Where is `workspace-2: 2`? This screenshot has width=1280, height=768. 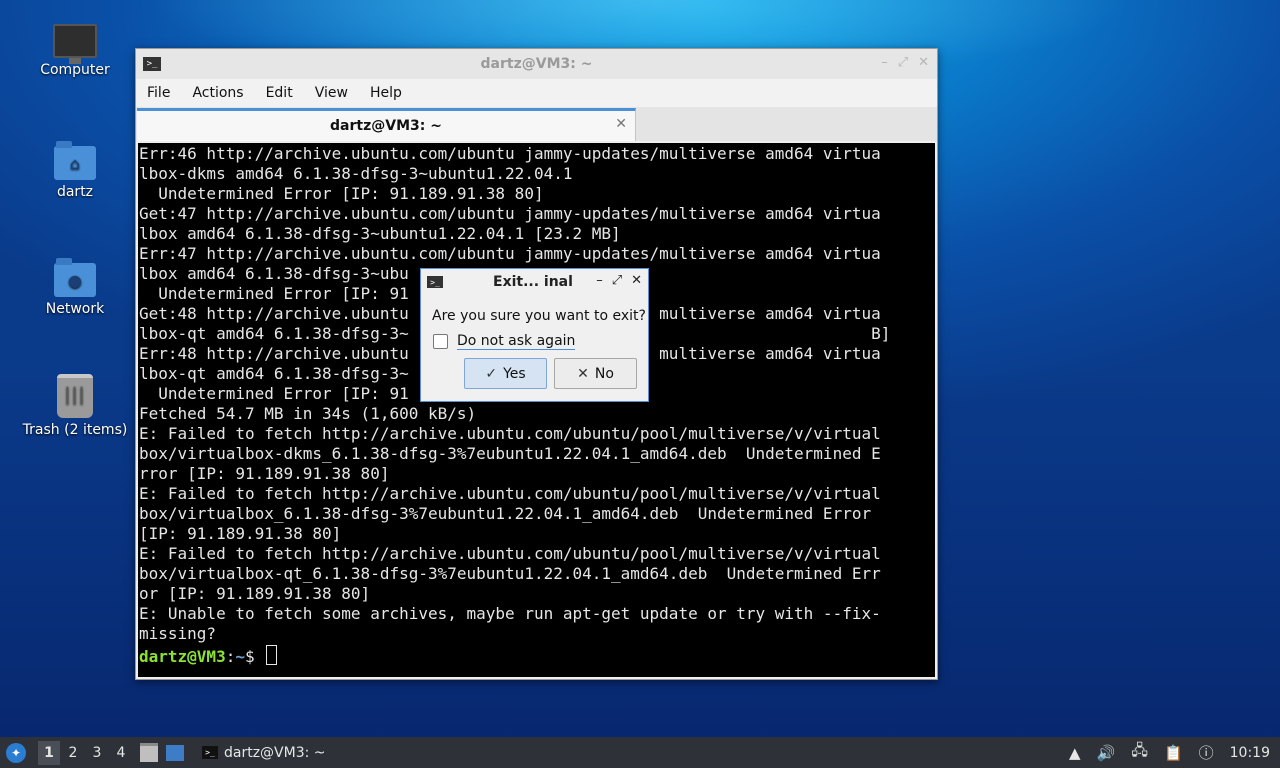 workspace-2: 2 is located at coordinates (73, 753).